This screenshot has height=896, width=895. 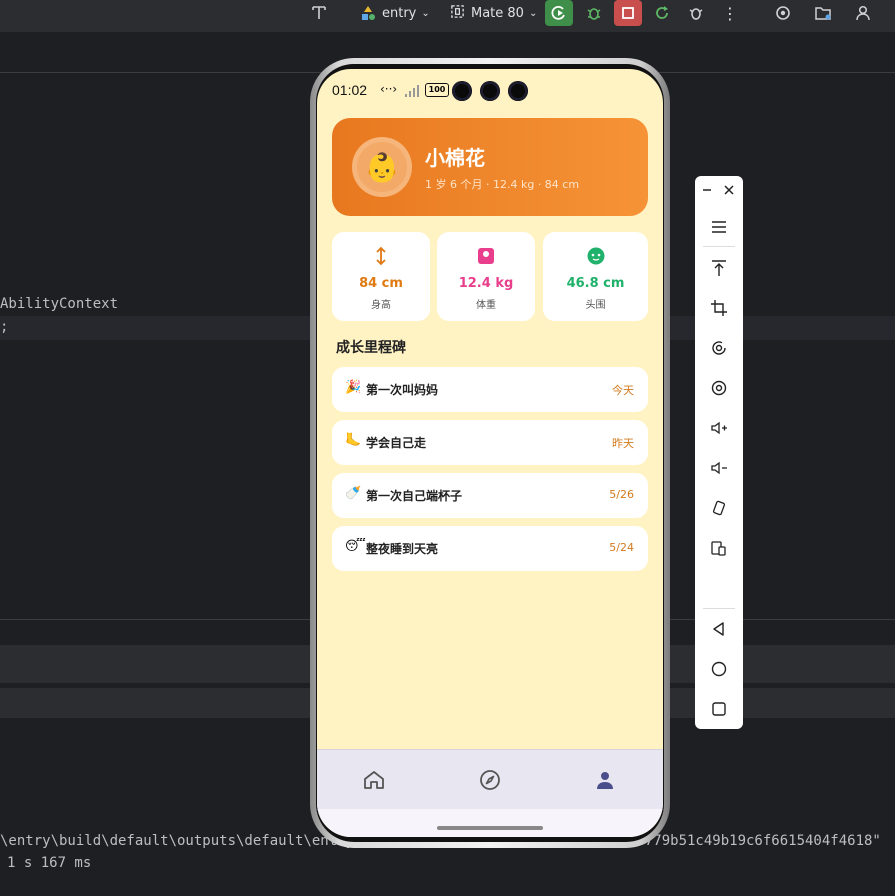 I want to click on attach-debugger-icon, so click(x=696, y=13).